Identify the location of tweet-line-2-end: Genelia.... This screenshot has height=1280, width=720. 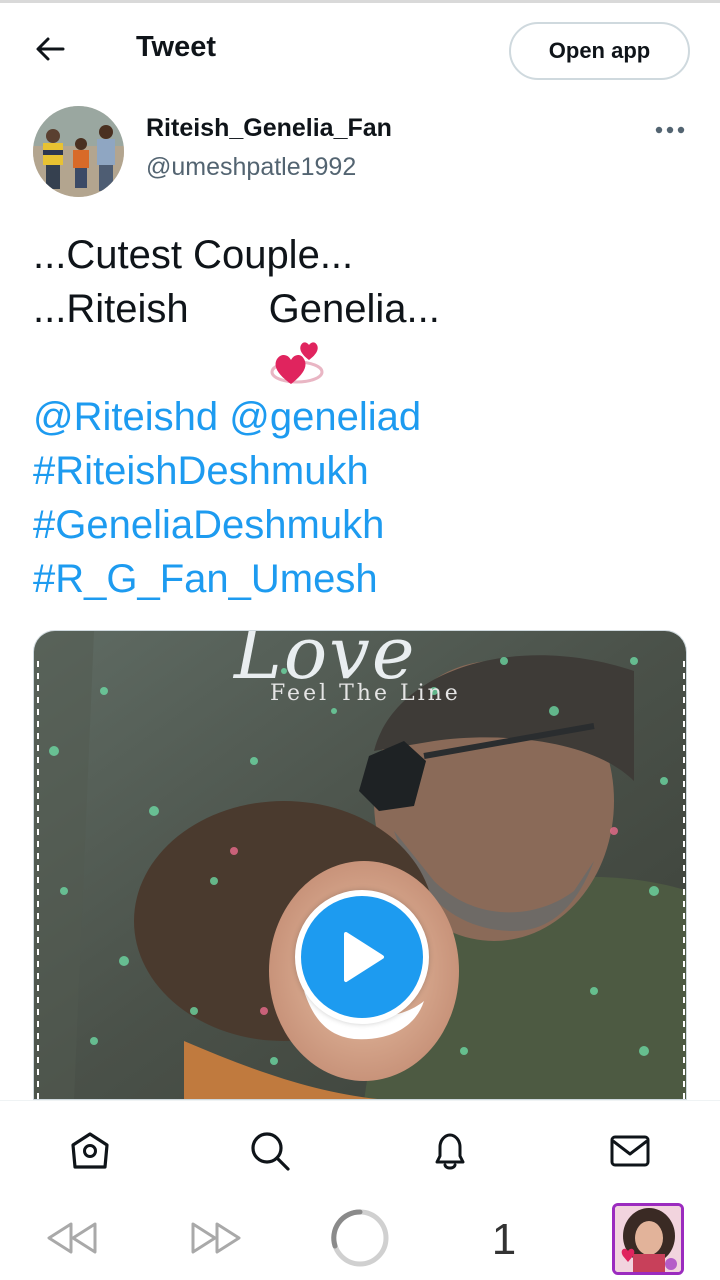
(354, 309).